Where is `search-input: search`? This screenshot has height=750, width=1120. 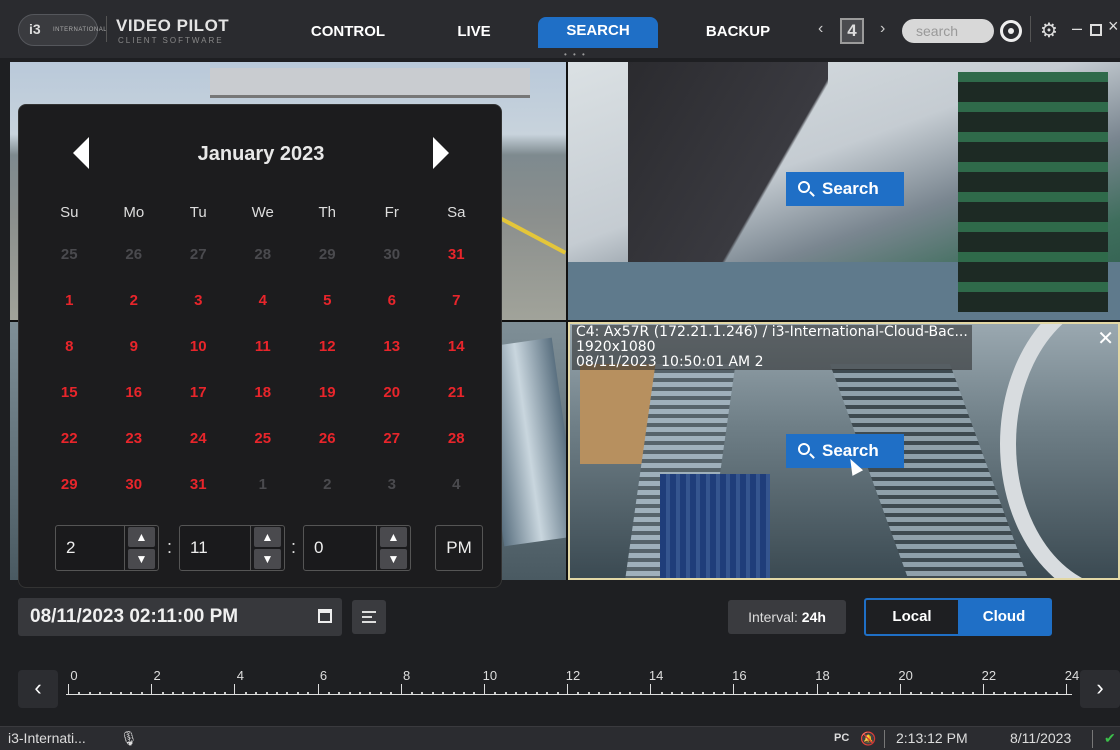 search-input: search is located at coordinates (948, 31).